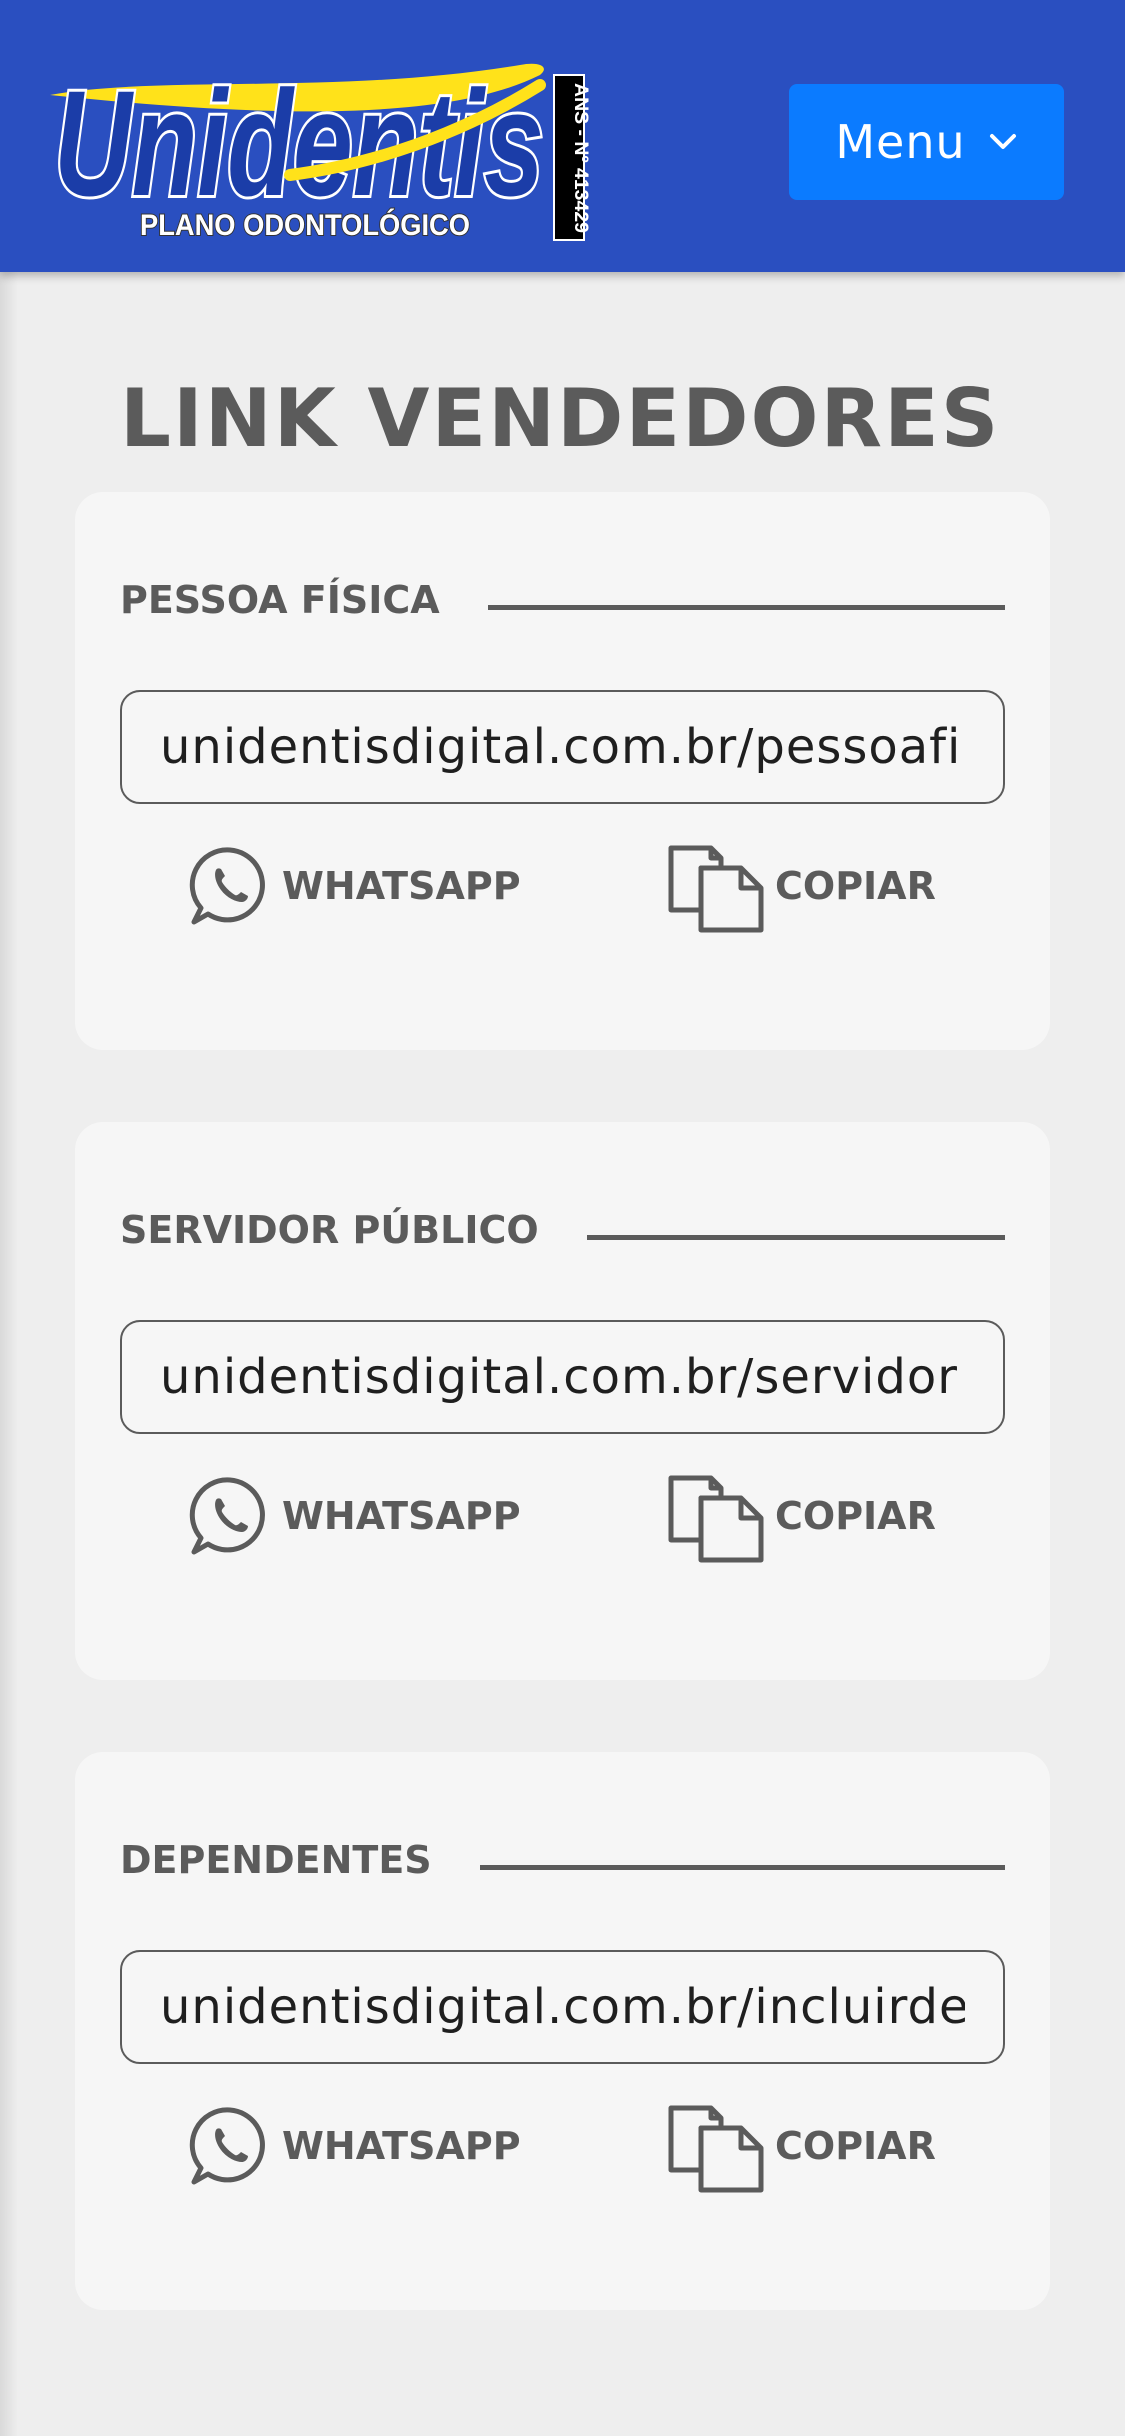 The height and width of the screenshot is (2436, 1125). What do you see at coordinates (580, 158) in the screenshot?
I see `svg-text: ANS - Nº 413429` at bounding box center [580, 158].